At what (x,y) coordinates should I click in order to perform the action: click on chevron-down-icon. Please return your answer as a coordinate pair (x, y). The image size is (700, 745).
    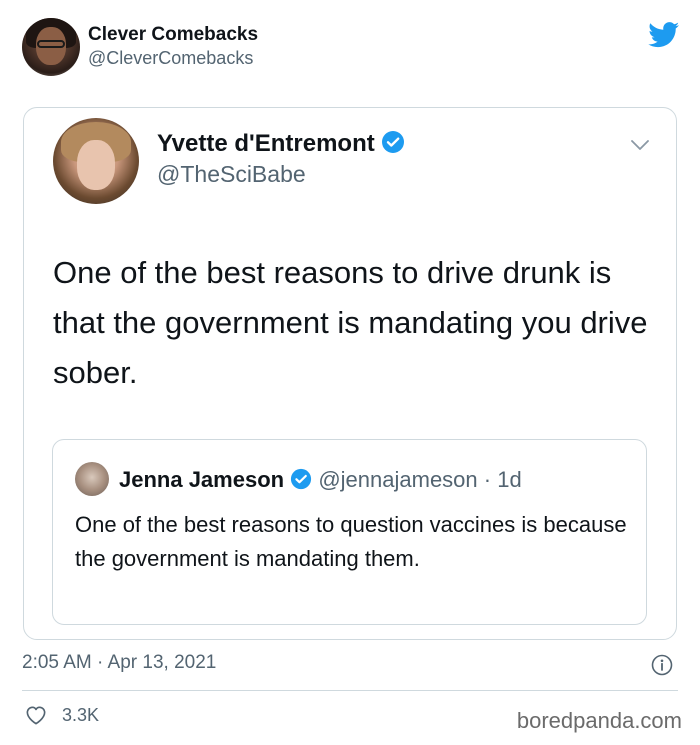
    Looking at the image, I should click on (640, 145).